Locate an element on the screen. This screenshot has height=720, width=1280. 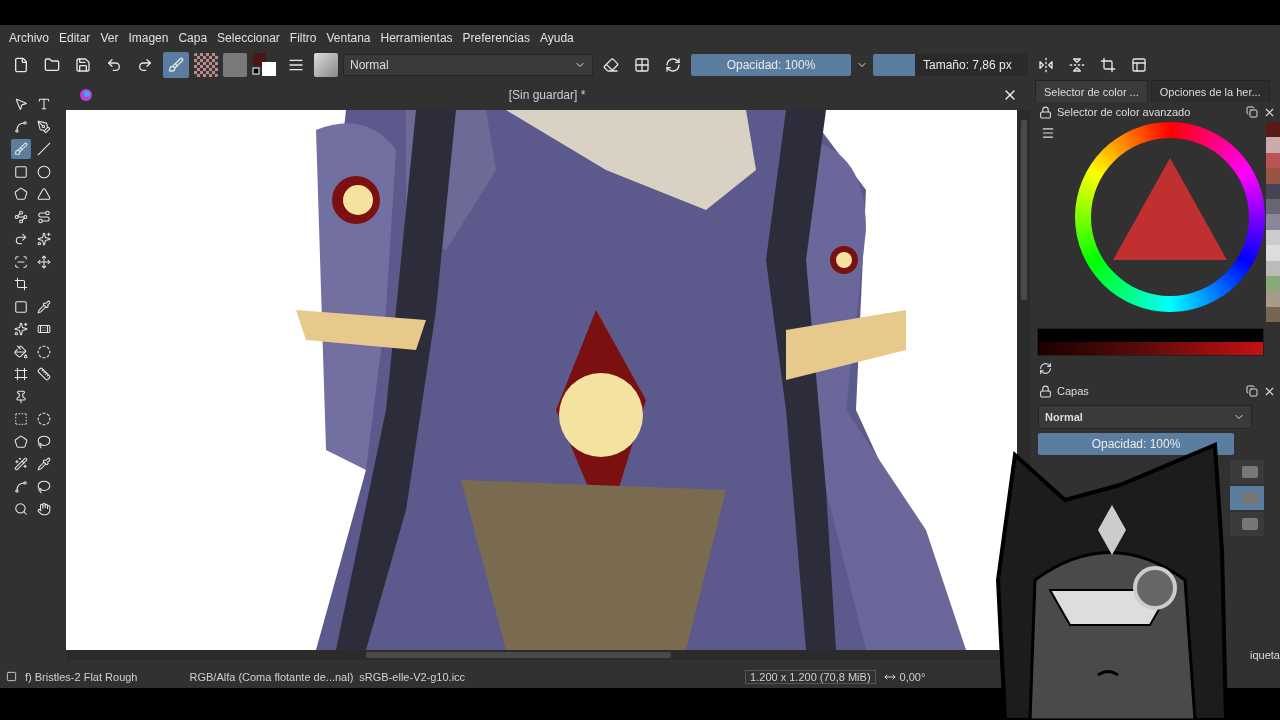
save-icon is located at coordinates (83, 65).